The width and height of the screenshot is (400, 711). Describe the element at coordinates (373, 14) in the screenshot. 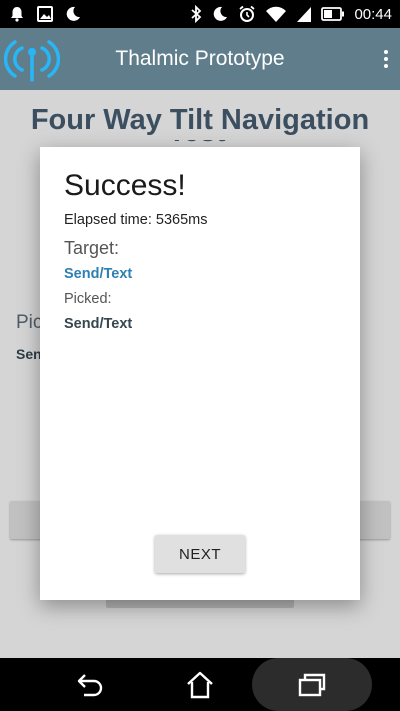

I see `status-time: 00:44` at that location.